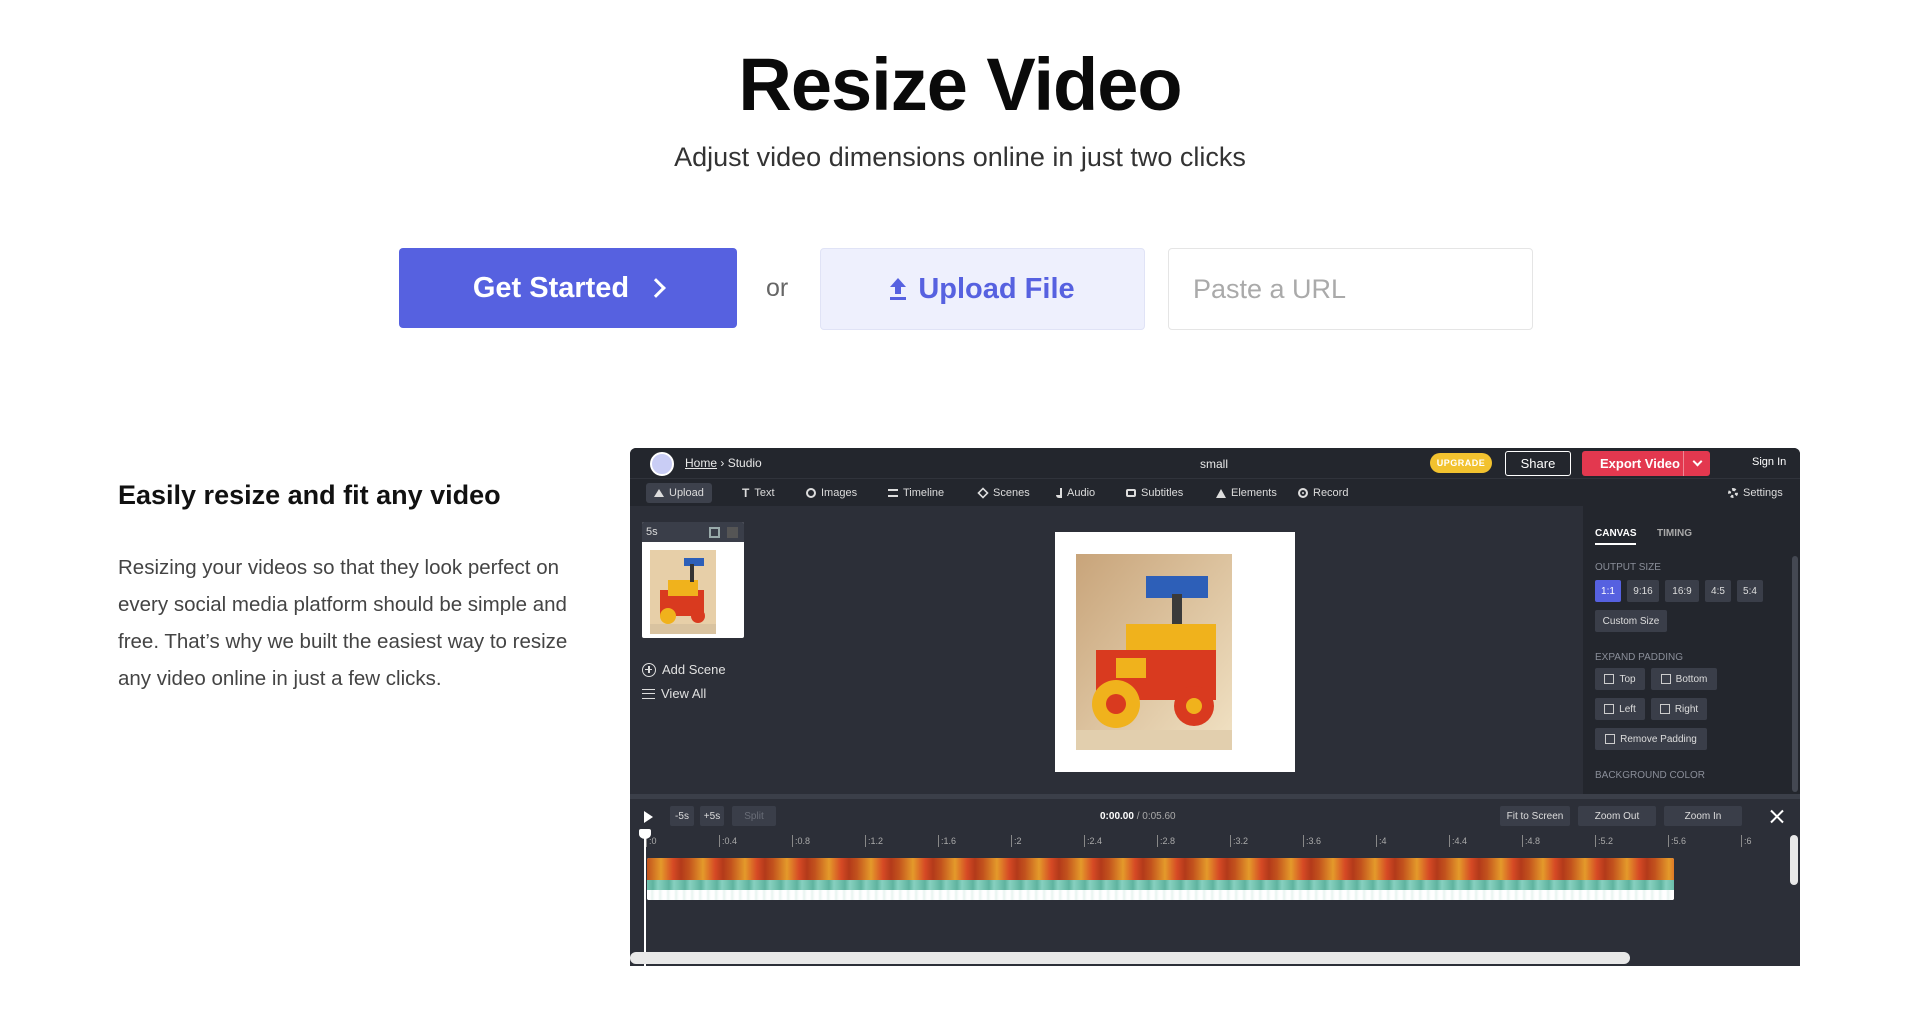  Describe the element at coordinates (1683, 463) in the screenshot. I see `export-divider` at that location.